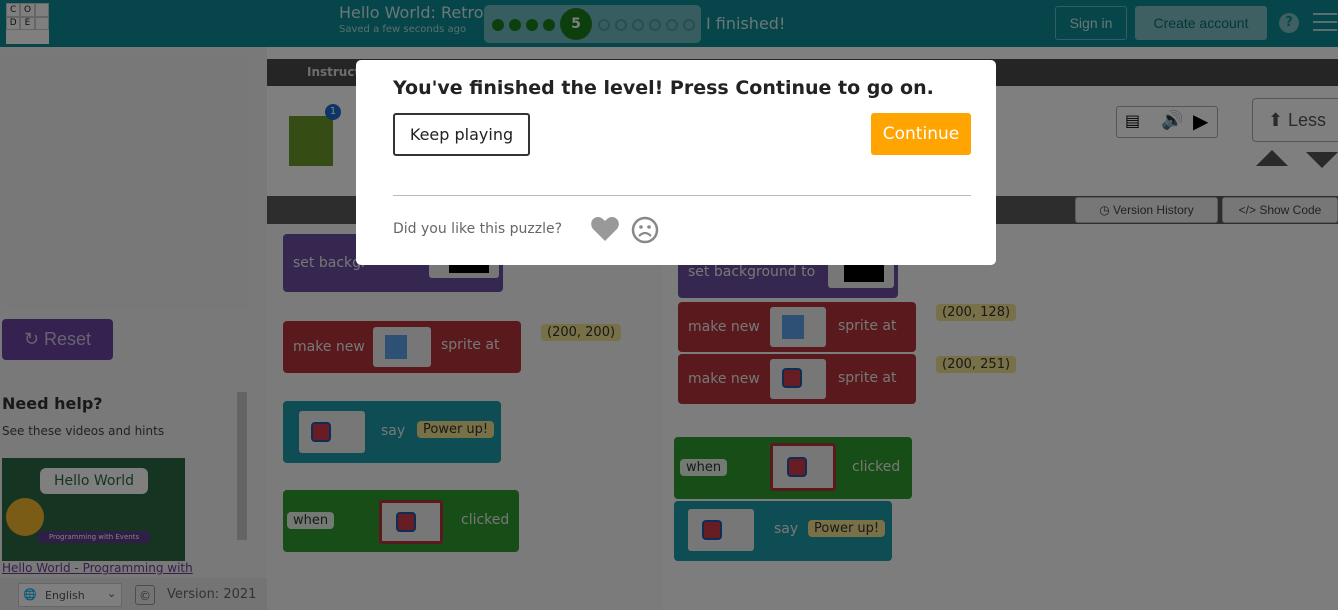 This screenshot has width=1338, height=610. I want to click on dialog-divider, so click(682, 195).